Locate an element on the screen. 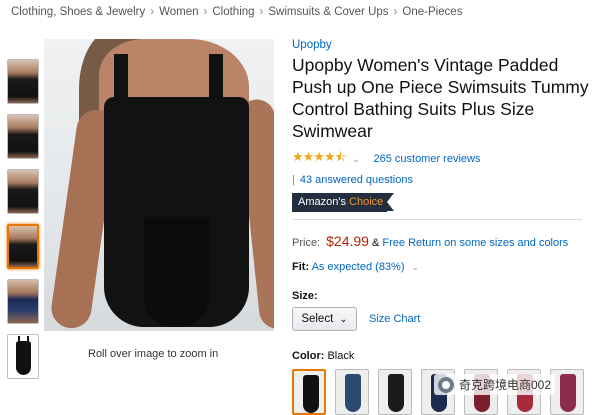 This screenshot has width=600, height=415. answered-questions-link: 43 answered questions is located at coordinates (356, 180).